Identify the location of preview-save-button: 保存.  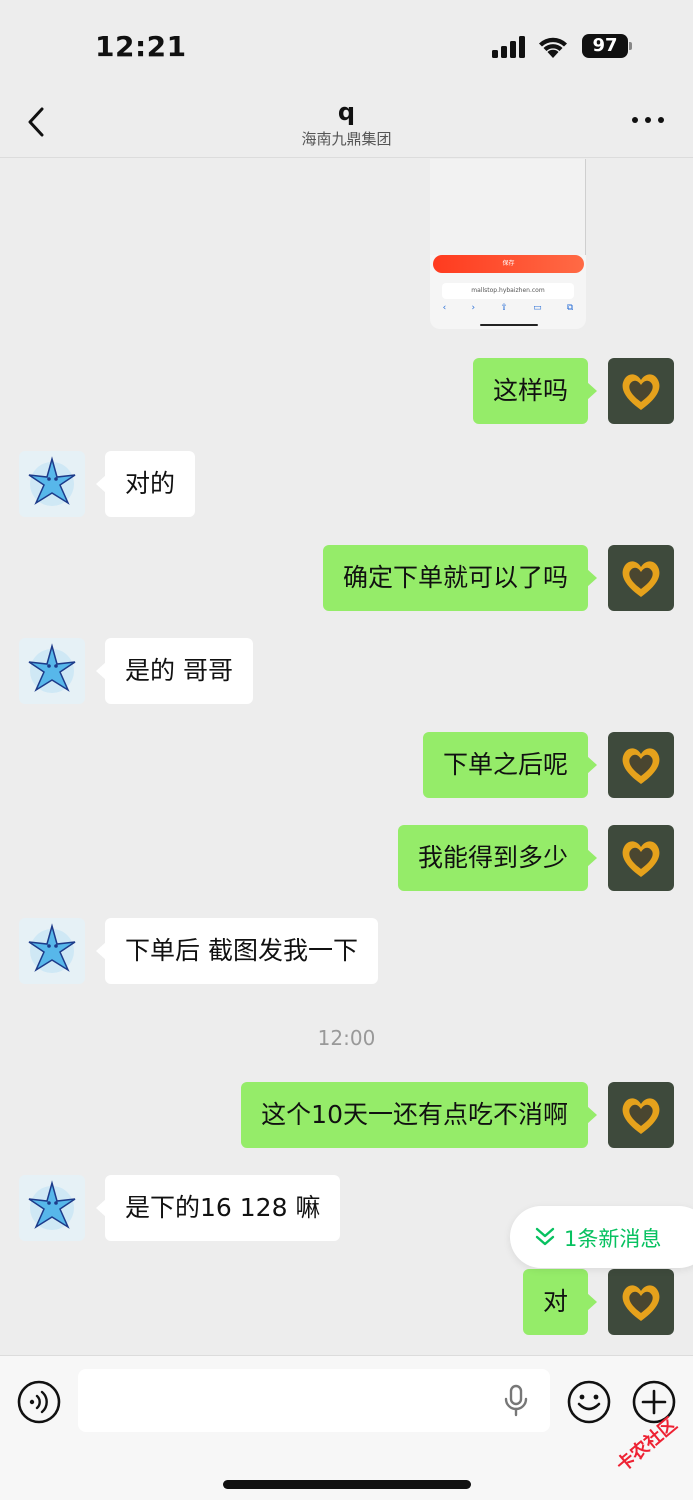
(508, 264).